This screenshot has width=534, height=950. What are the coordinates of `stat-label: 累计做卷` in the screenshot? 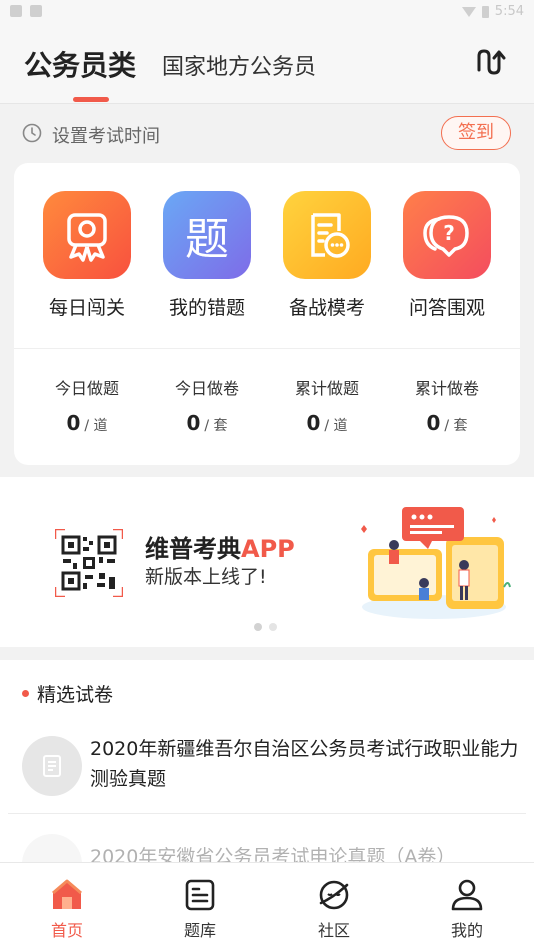 It's located at (446, 388).